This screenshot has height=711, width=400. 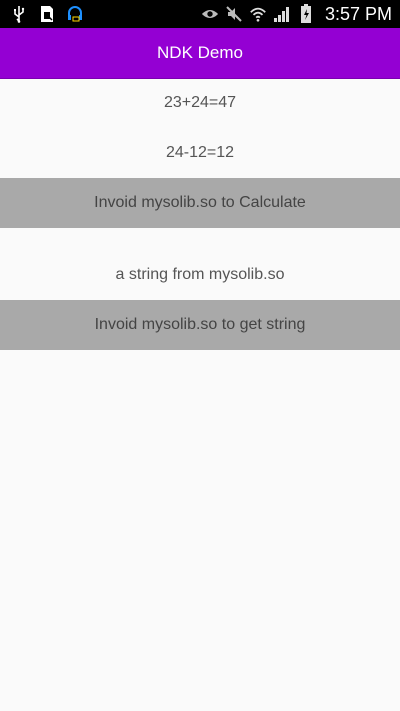 I want to click on subtract-result-text: 24-12=12, so click(x=200, y=152).